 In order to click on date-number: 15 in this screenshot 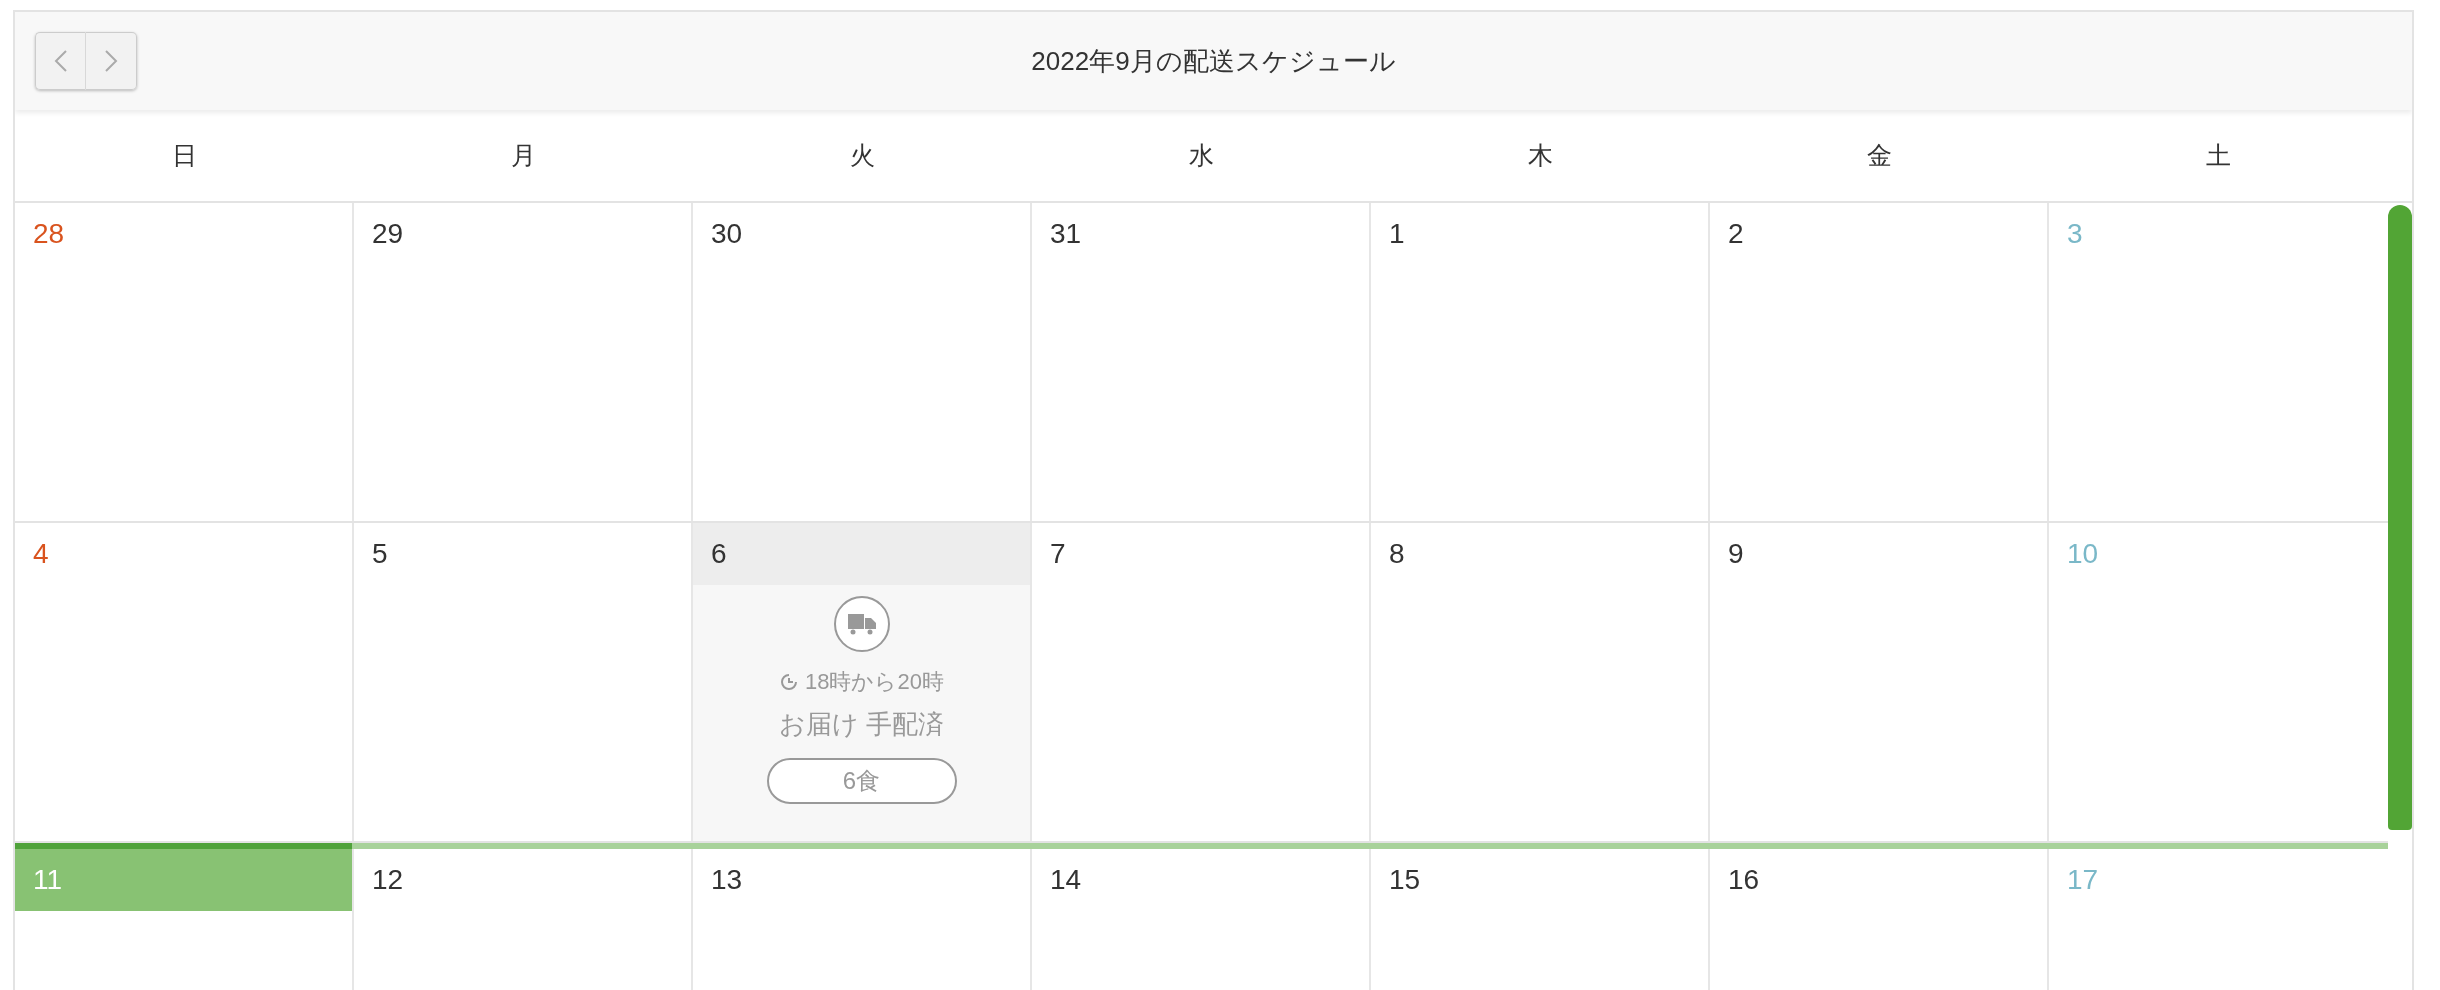, I will do `click(1405, 880)`.